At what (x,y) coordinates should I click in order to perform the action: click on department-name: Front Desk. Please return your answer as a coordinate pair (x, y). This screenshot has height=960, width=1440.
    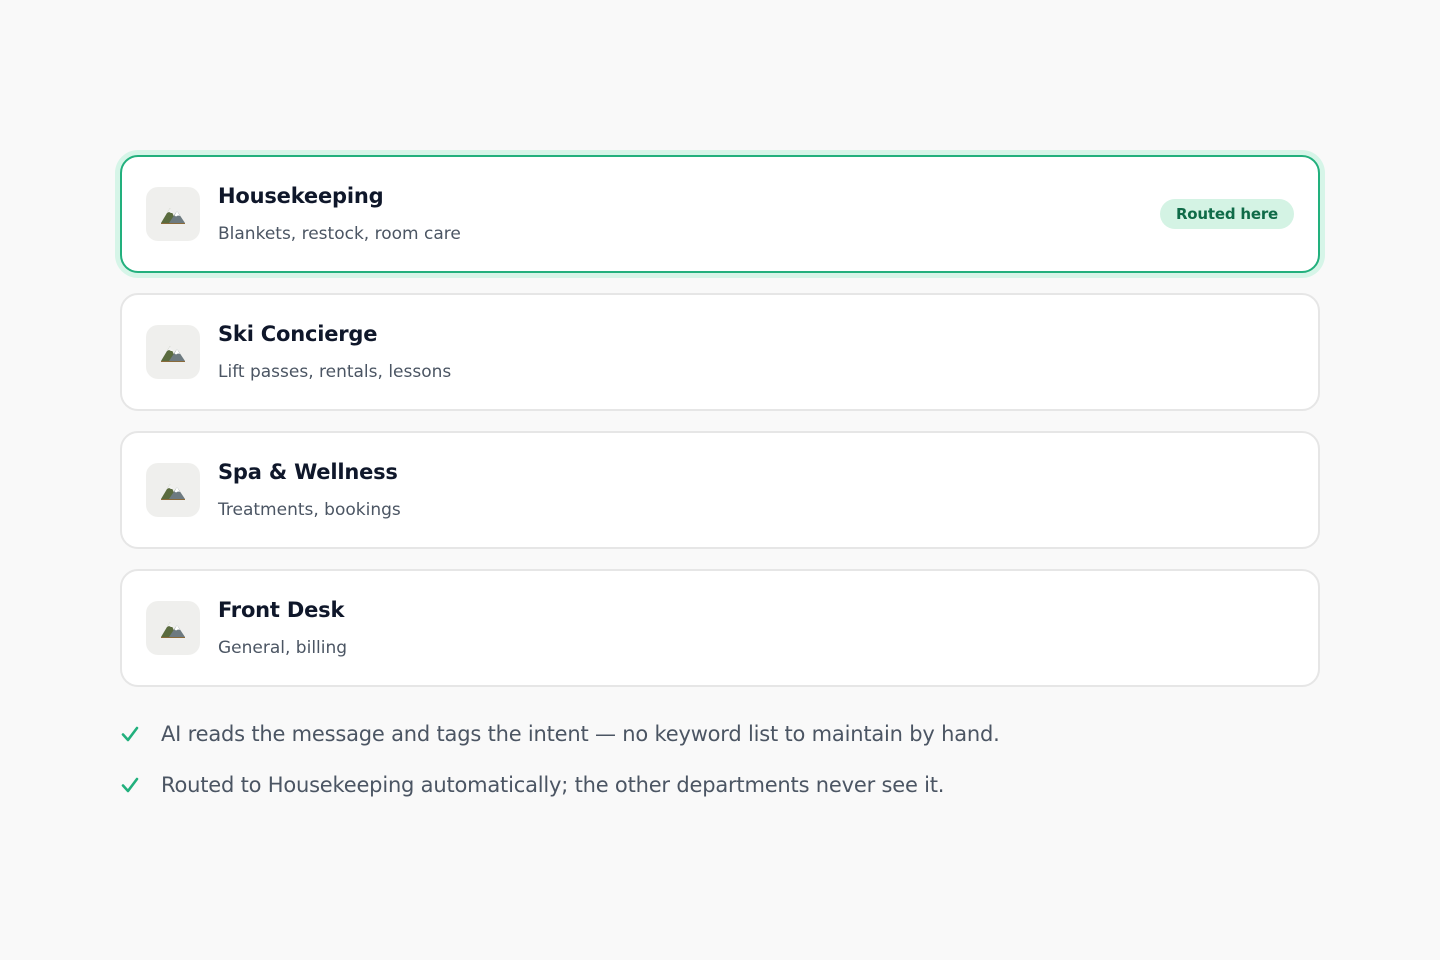
    Looking at the image, I should click on (281, 610).